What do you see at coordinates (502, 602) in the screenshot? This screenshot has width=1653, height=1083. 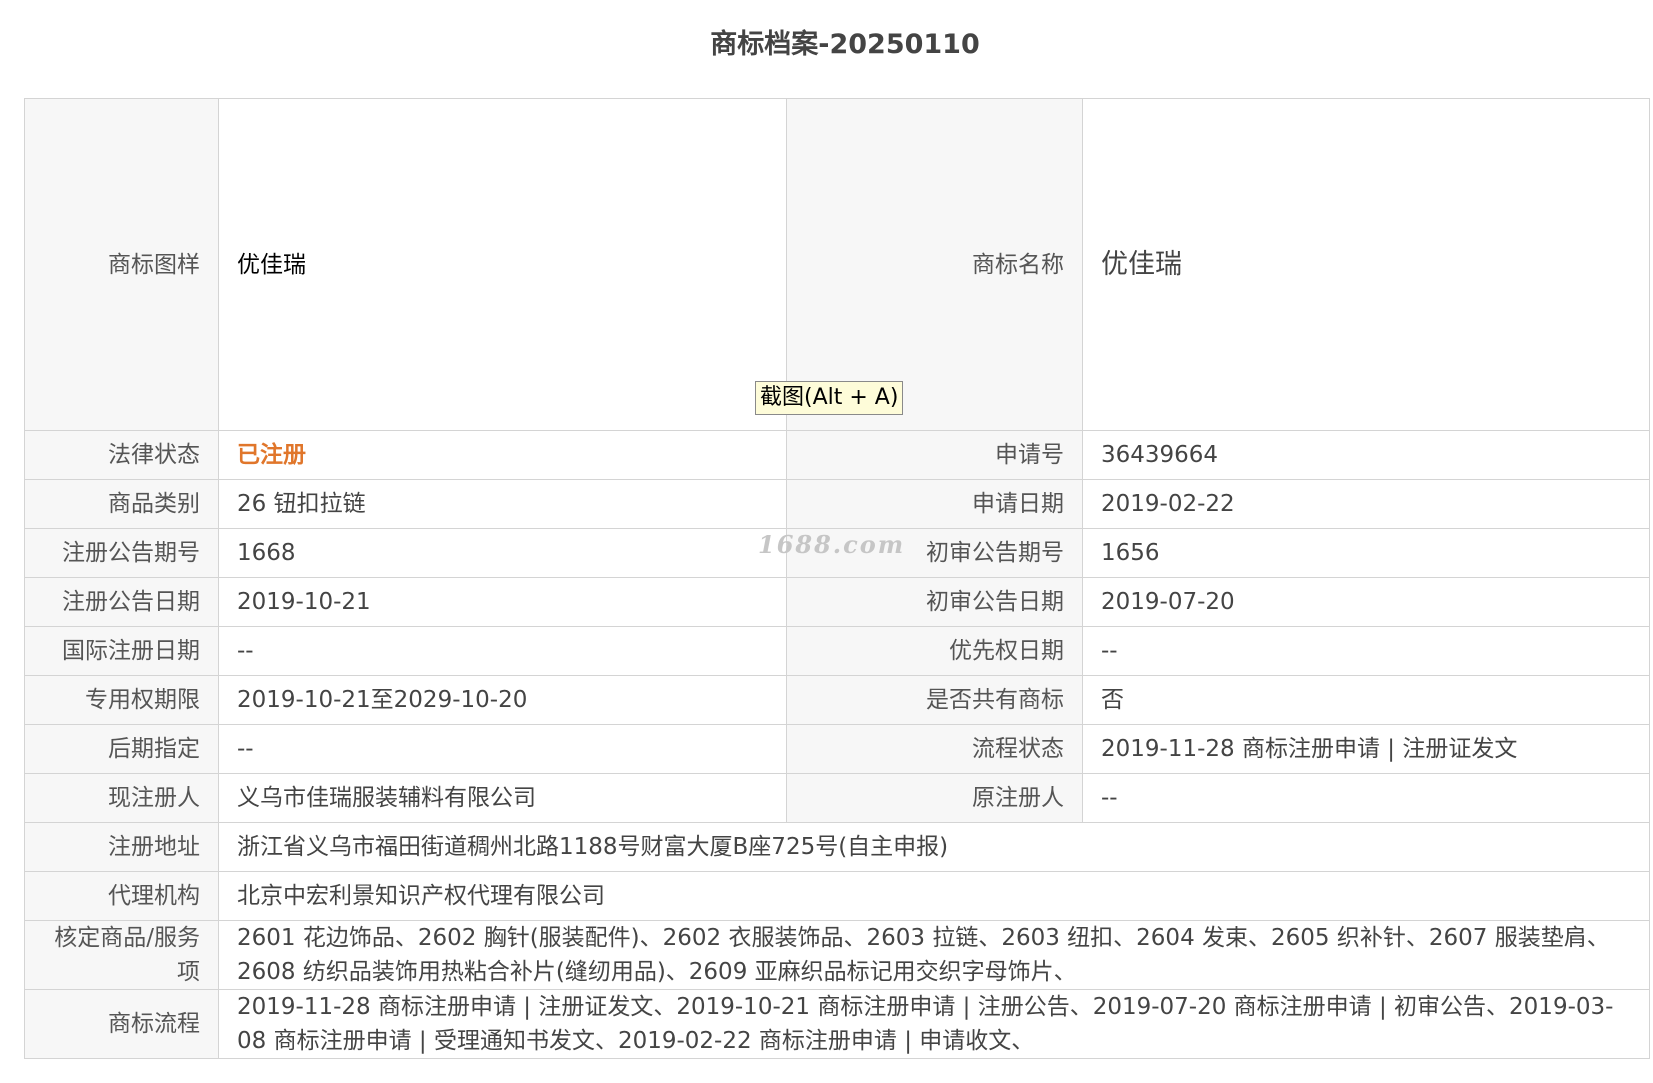 I see `field-value: 2019-10-21` at bounding box center [502, 602].